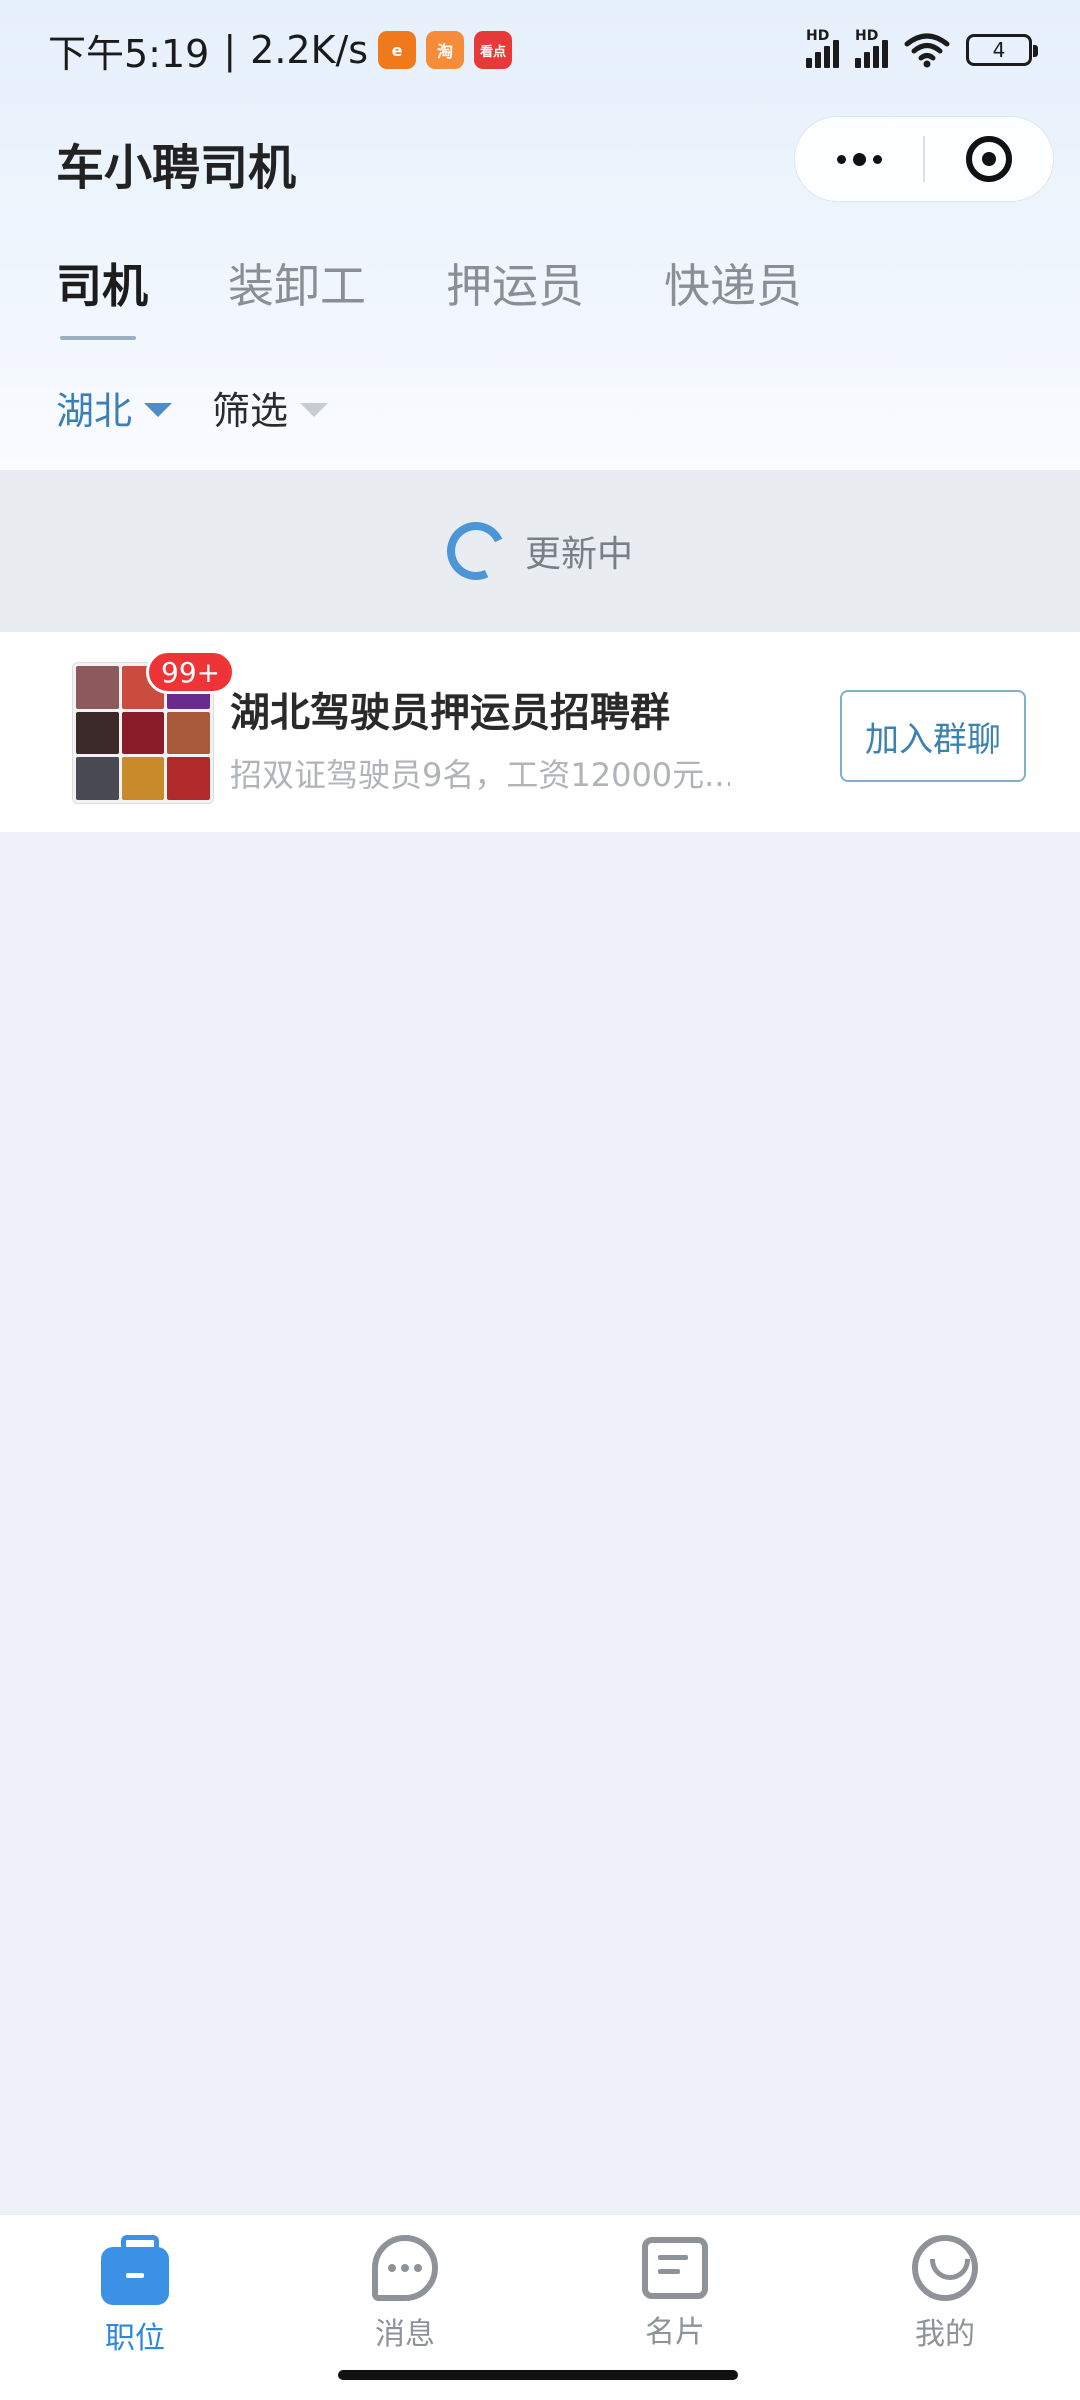  What do you see at coordinates (129, 53) in the screenshot?
I see `status-time: 下午5:19` at bounding box center [129, 53].